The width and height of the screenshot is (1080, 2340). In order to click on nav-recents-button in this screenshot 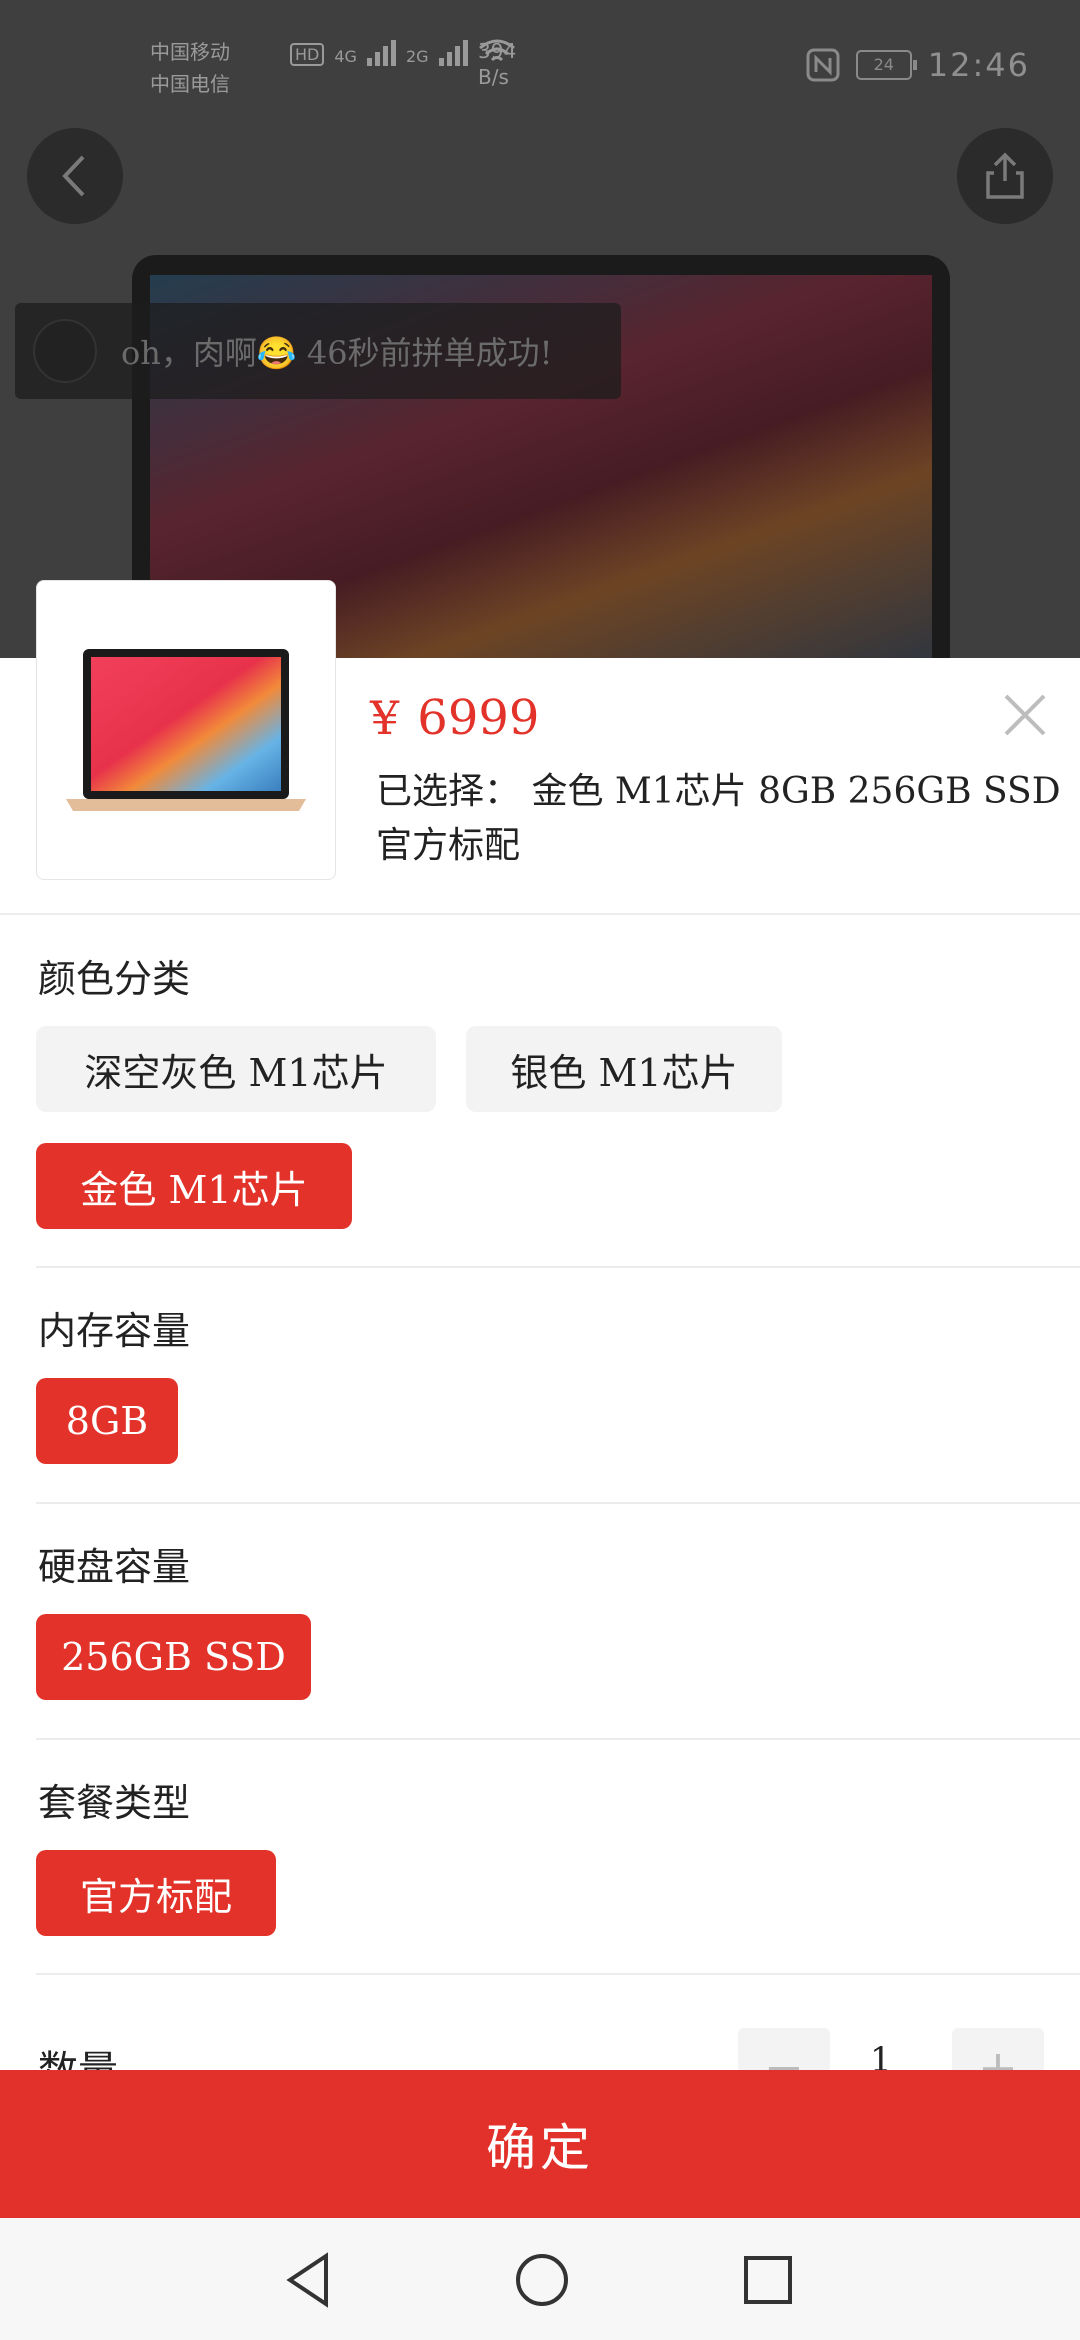, I will do `click(768, 2280)`.